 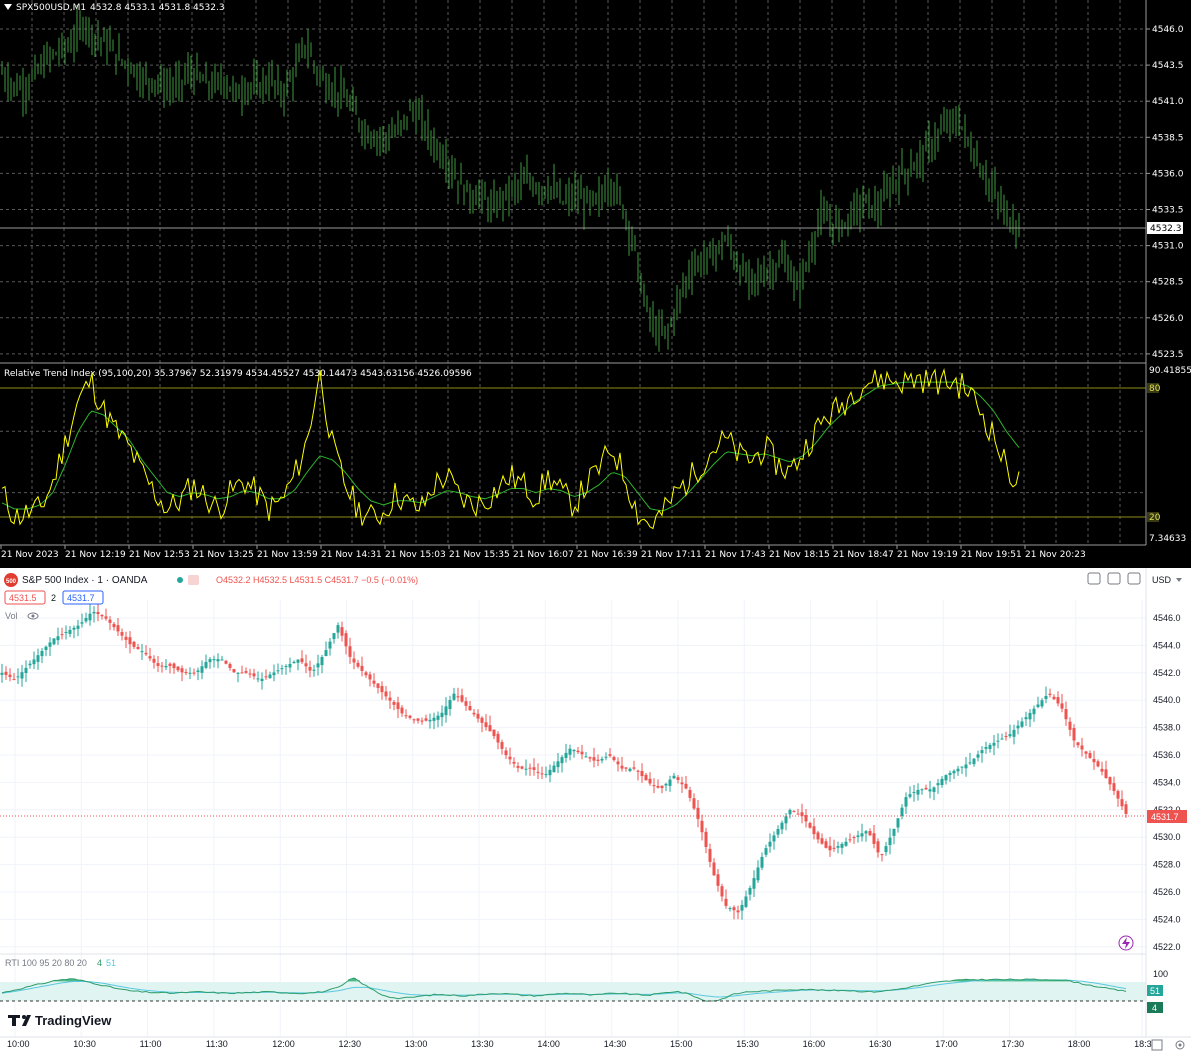 What do you see at coordinates (1160, 974) in the screenshot?
I see `tv-rti-axis-100: 100` at bounding box center [1160, 974].